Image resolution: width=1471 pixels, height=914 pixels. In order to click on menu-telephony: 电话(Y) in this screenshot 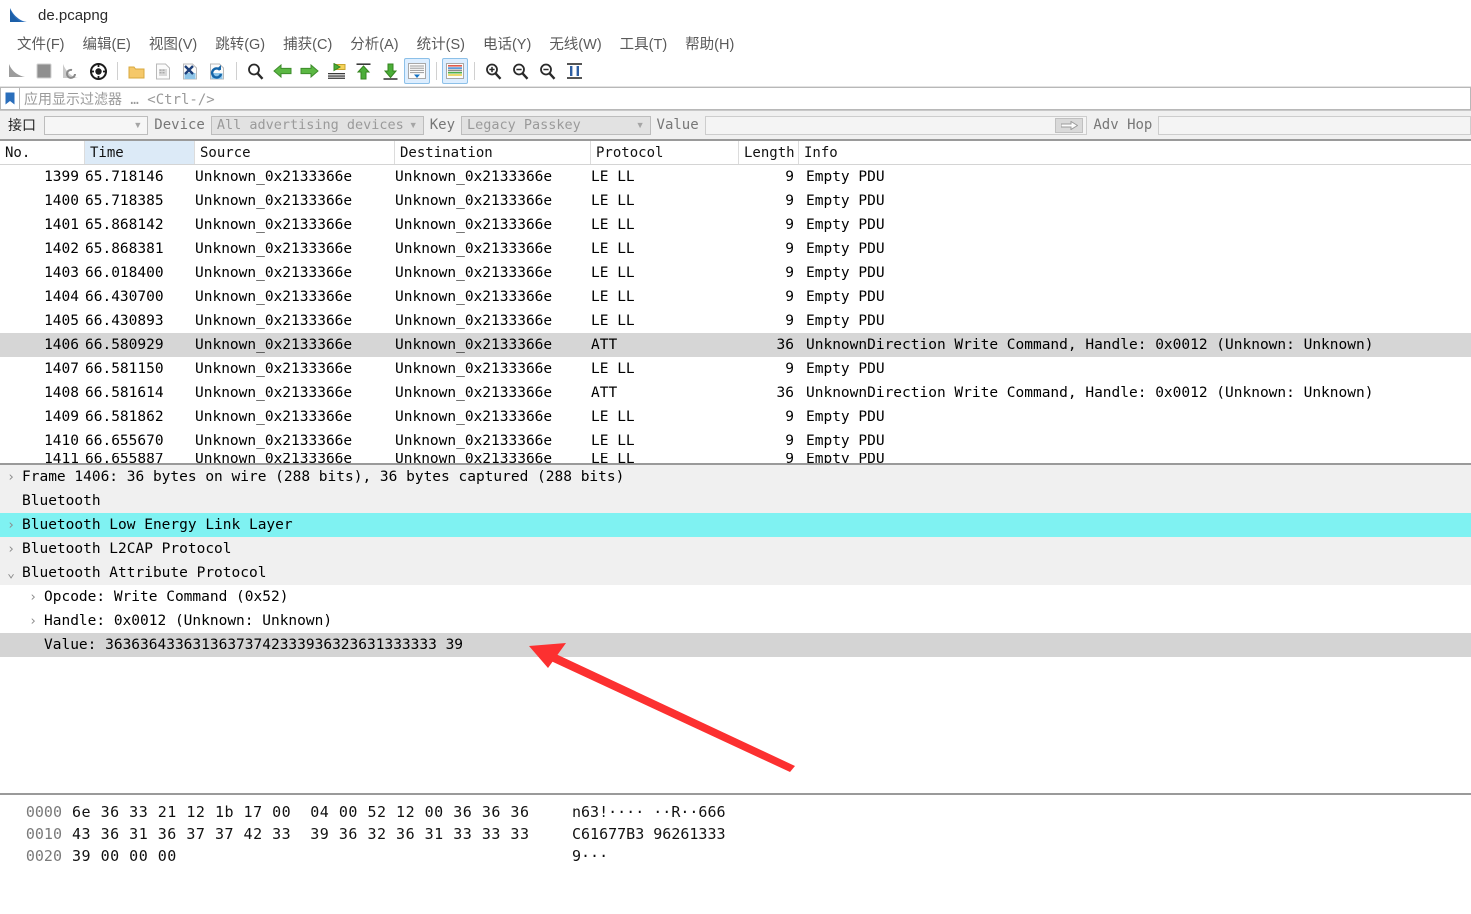, I will do `click(507, 43)`.